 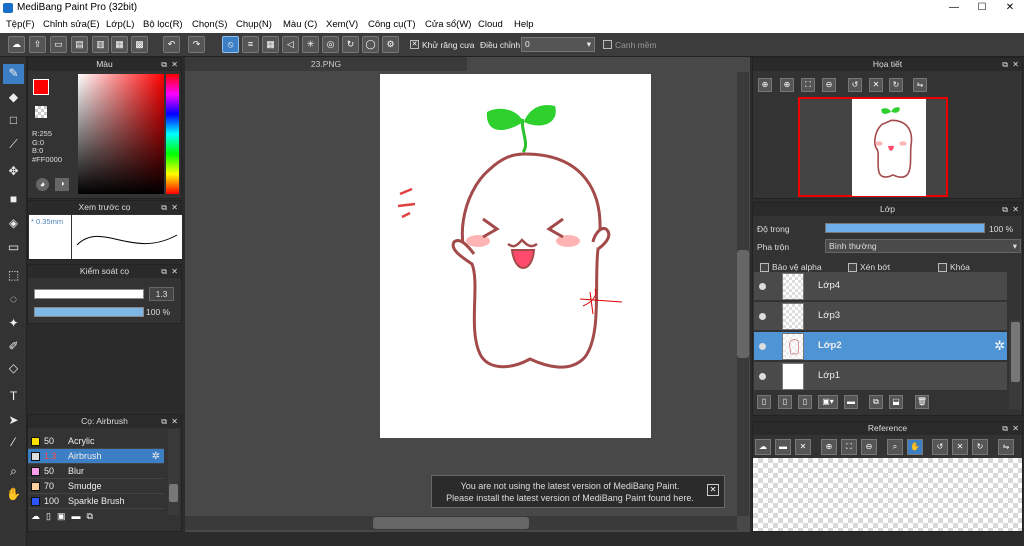 I want to click on gradient-tool-icon: ▭, so click(x=13, y=248).